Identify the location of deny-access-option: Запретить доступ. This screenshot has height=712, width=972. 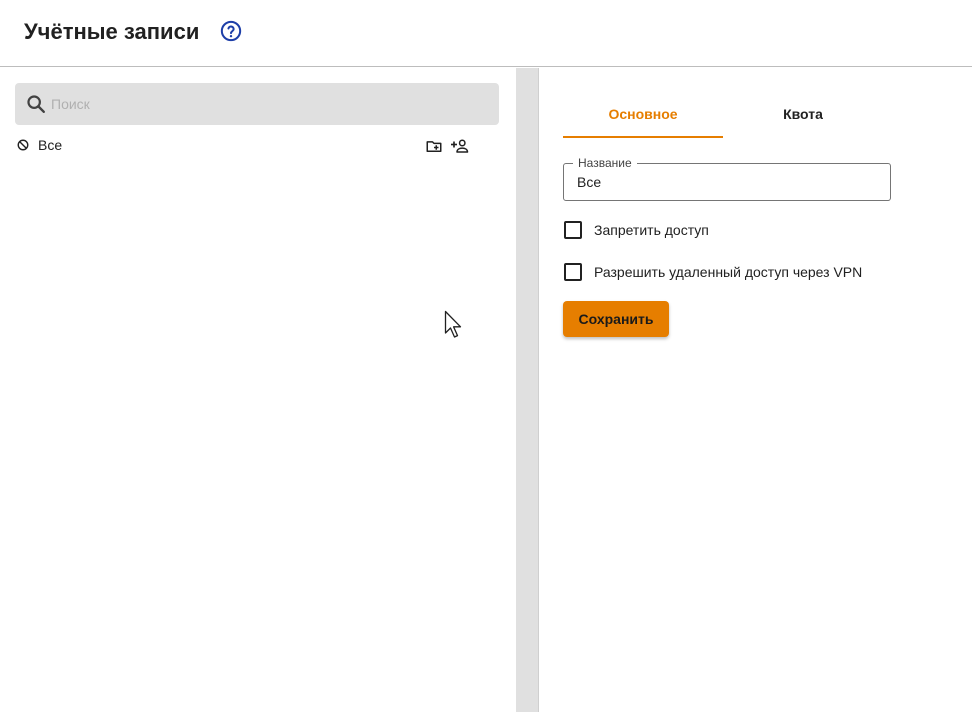
(753, 230).